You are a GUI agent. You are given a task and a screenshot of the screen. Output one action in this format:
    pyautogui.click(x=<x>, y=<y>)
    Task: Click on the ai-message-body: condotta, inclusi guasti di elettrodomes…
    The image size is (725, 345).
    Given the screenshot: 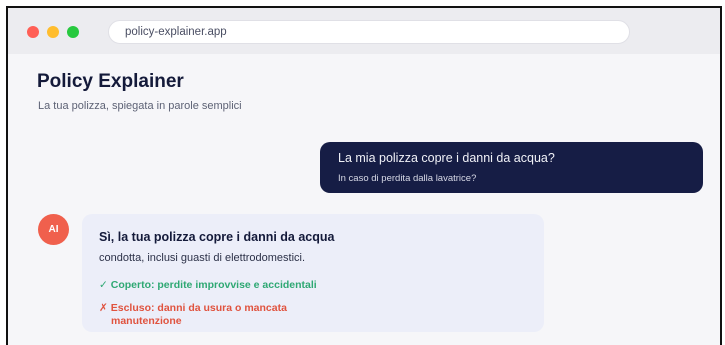 What is the action you would take?
    pyautogui.click(x=202, y=258)
    